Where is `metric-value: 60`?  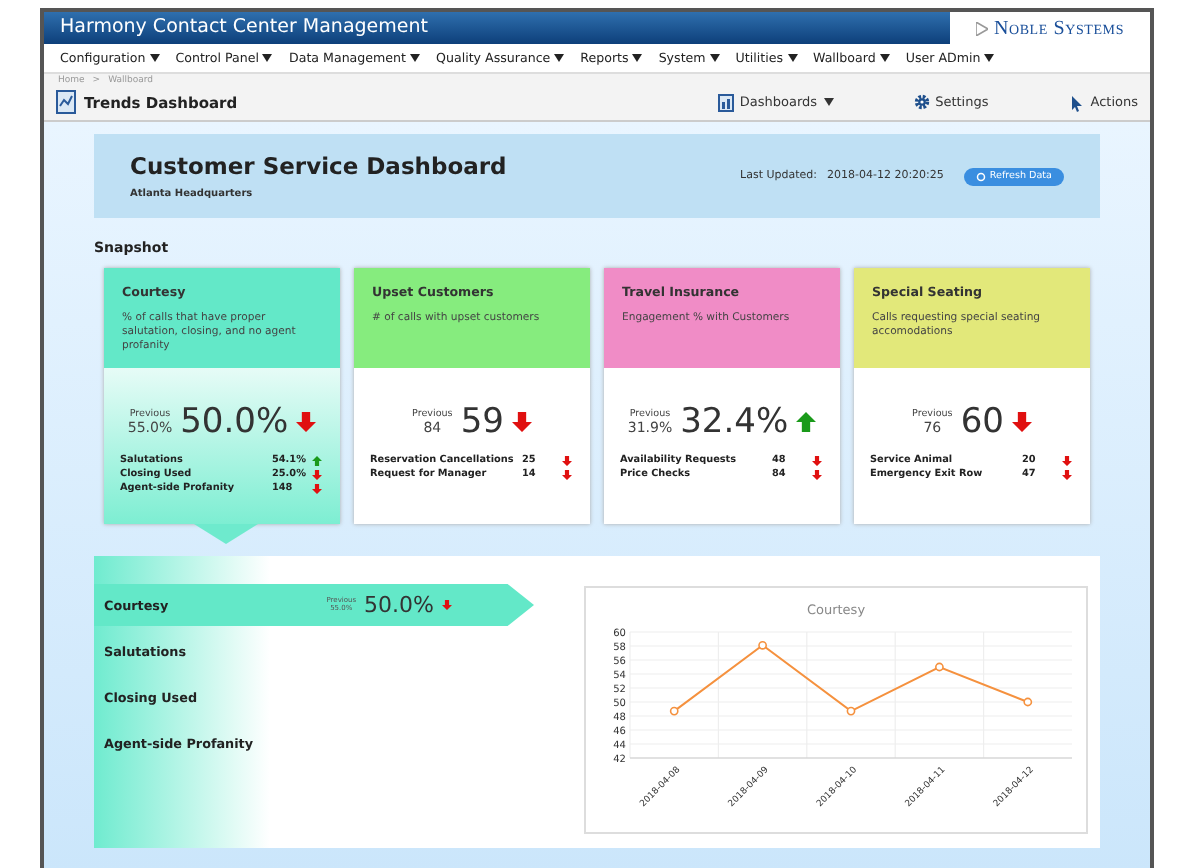 metric-value: 60 is located at coordinates (982, 422).